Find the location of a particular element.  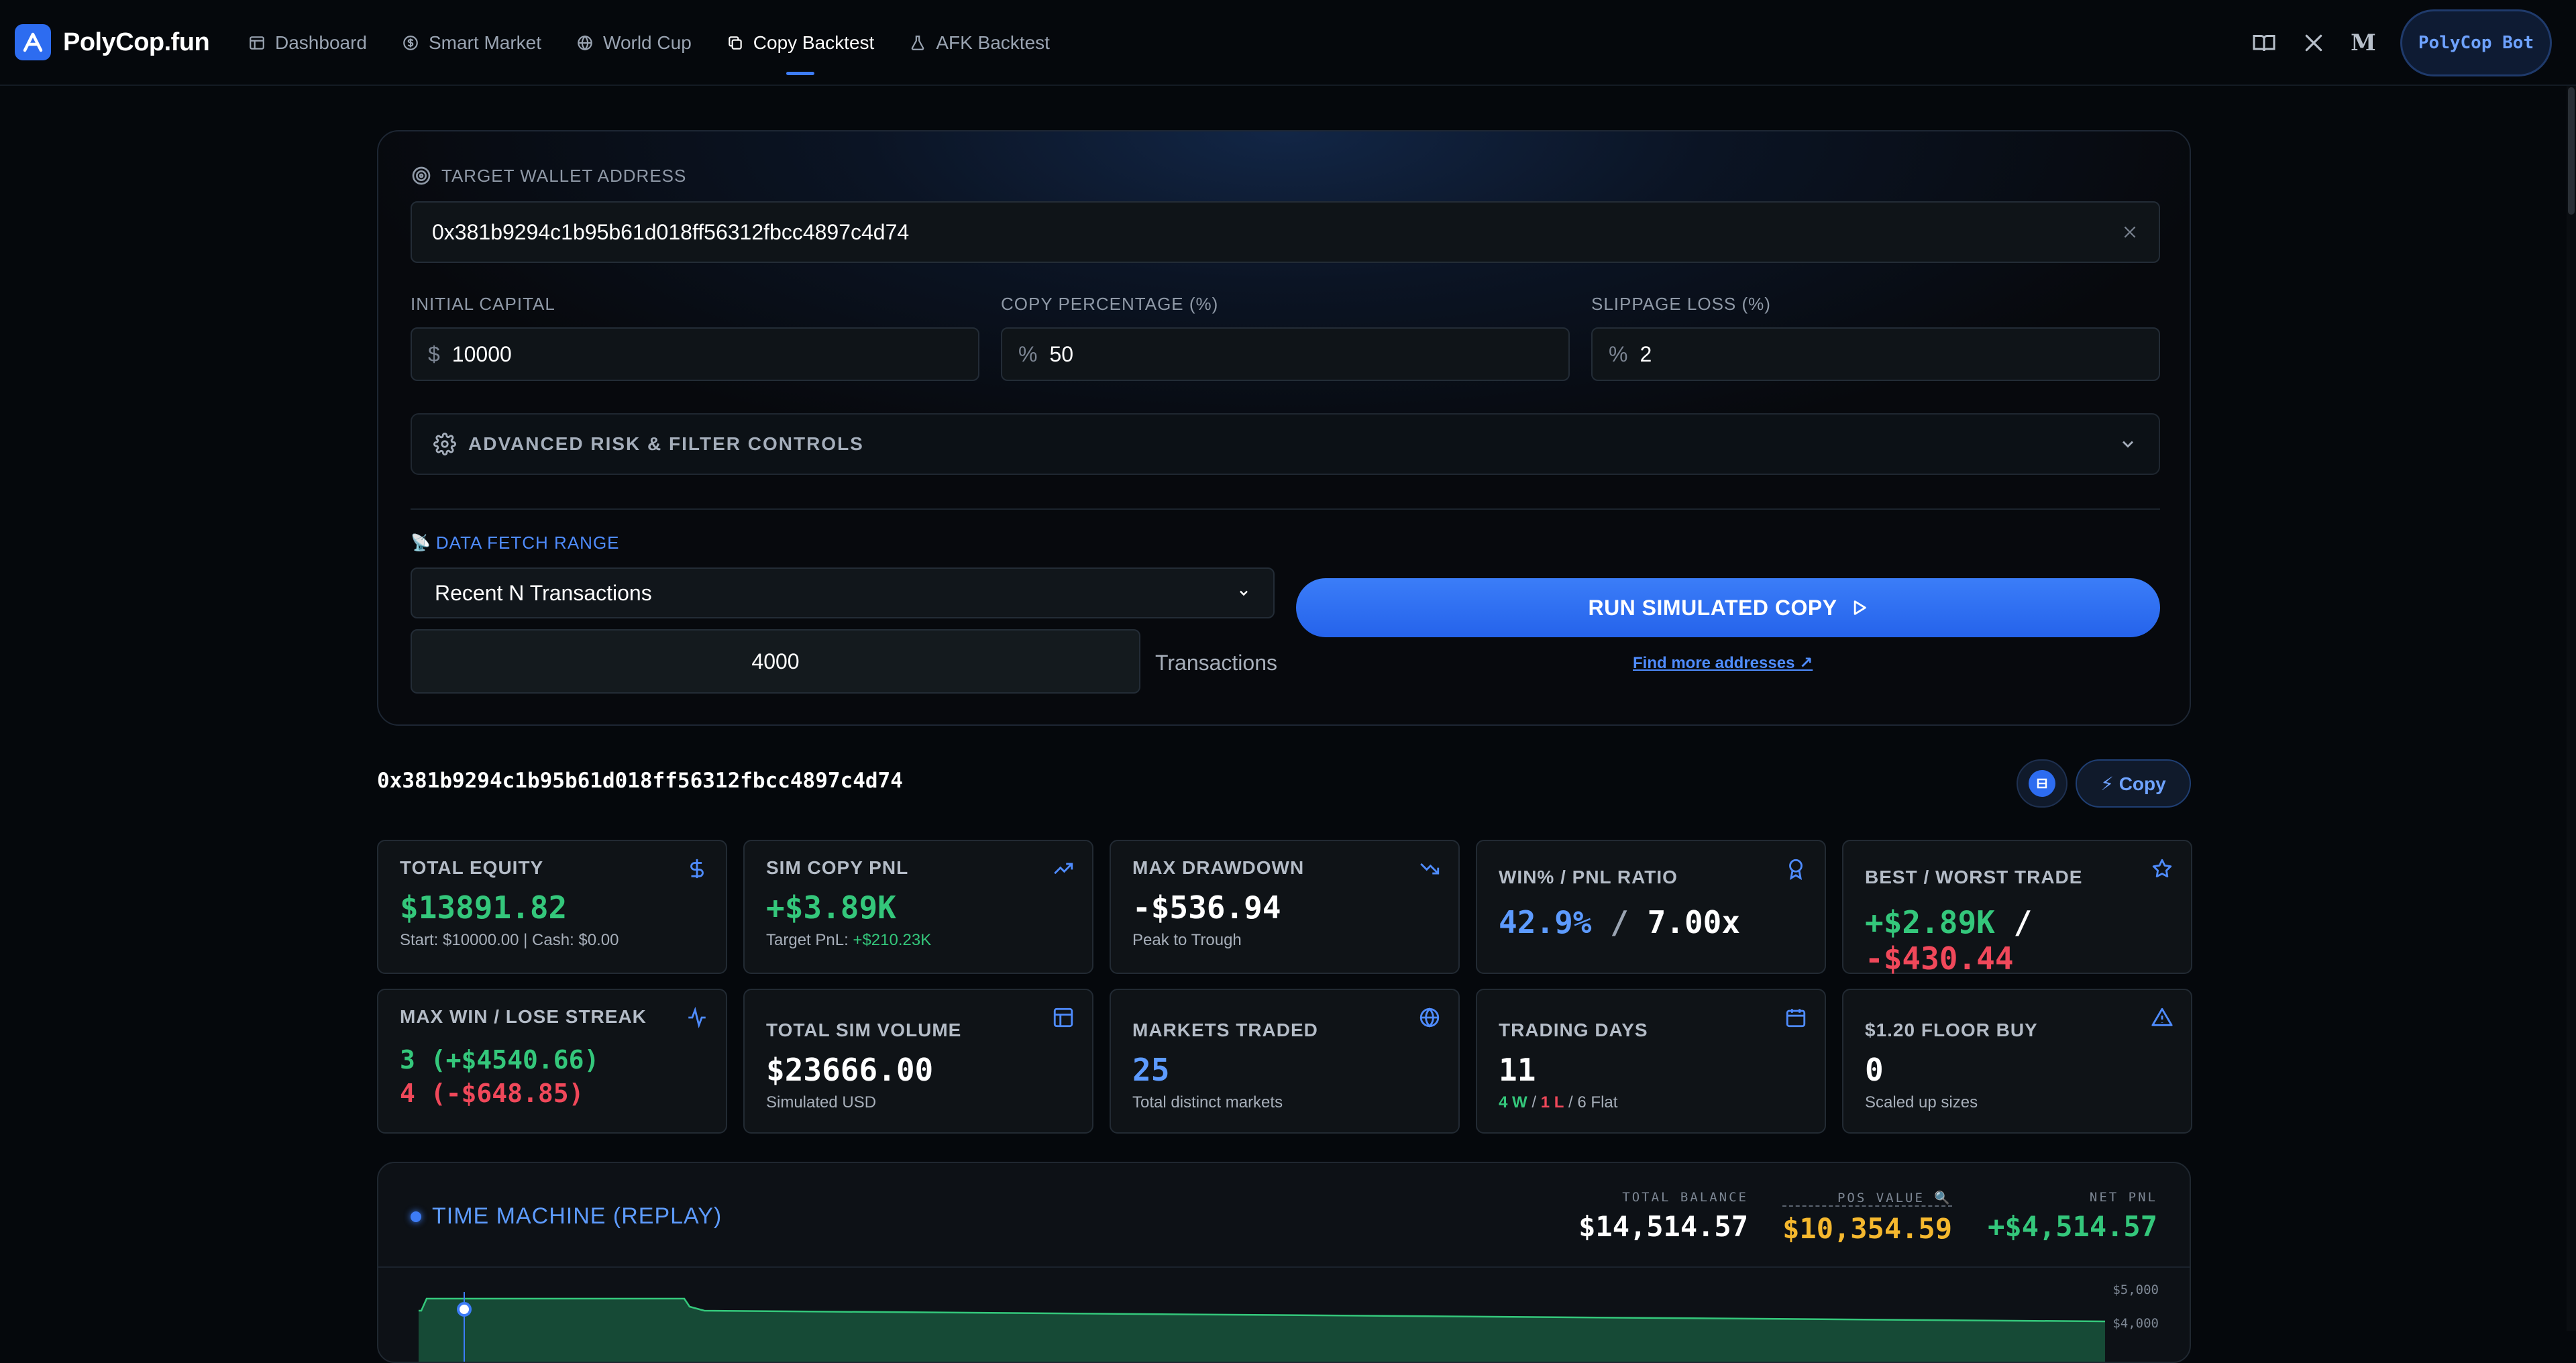

copy-percentage-label: COPY PERCENTAGE (%) is located at coordinates (1110, 304).